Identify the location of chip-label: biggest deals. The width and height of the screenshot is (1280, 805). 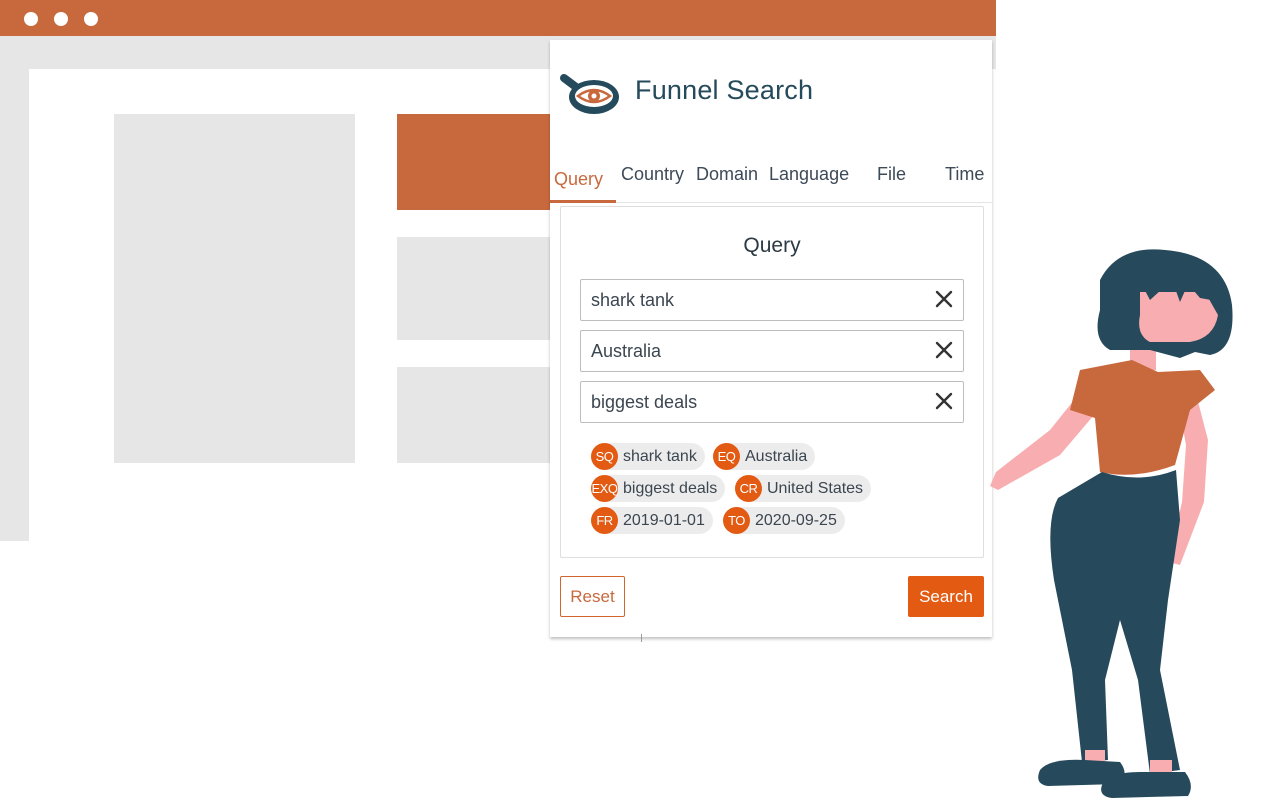
(670, 488).